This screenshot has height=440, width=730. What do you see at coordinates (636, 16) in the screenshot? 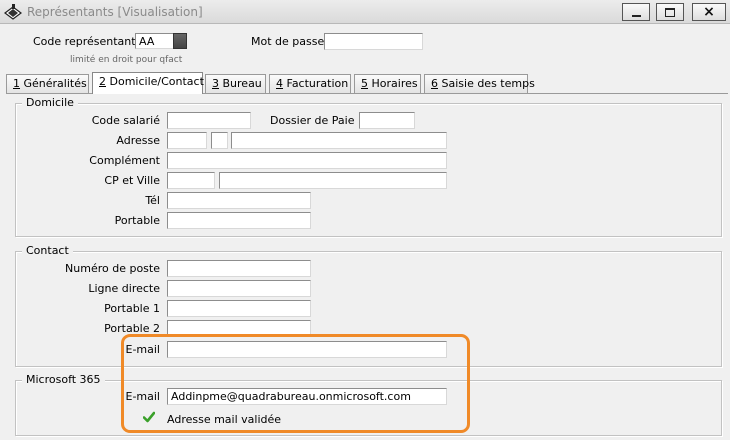
I see `minimize-icon` at bounding box center [636, 16].